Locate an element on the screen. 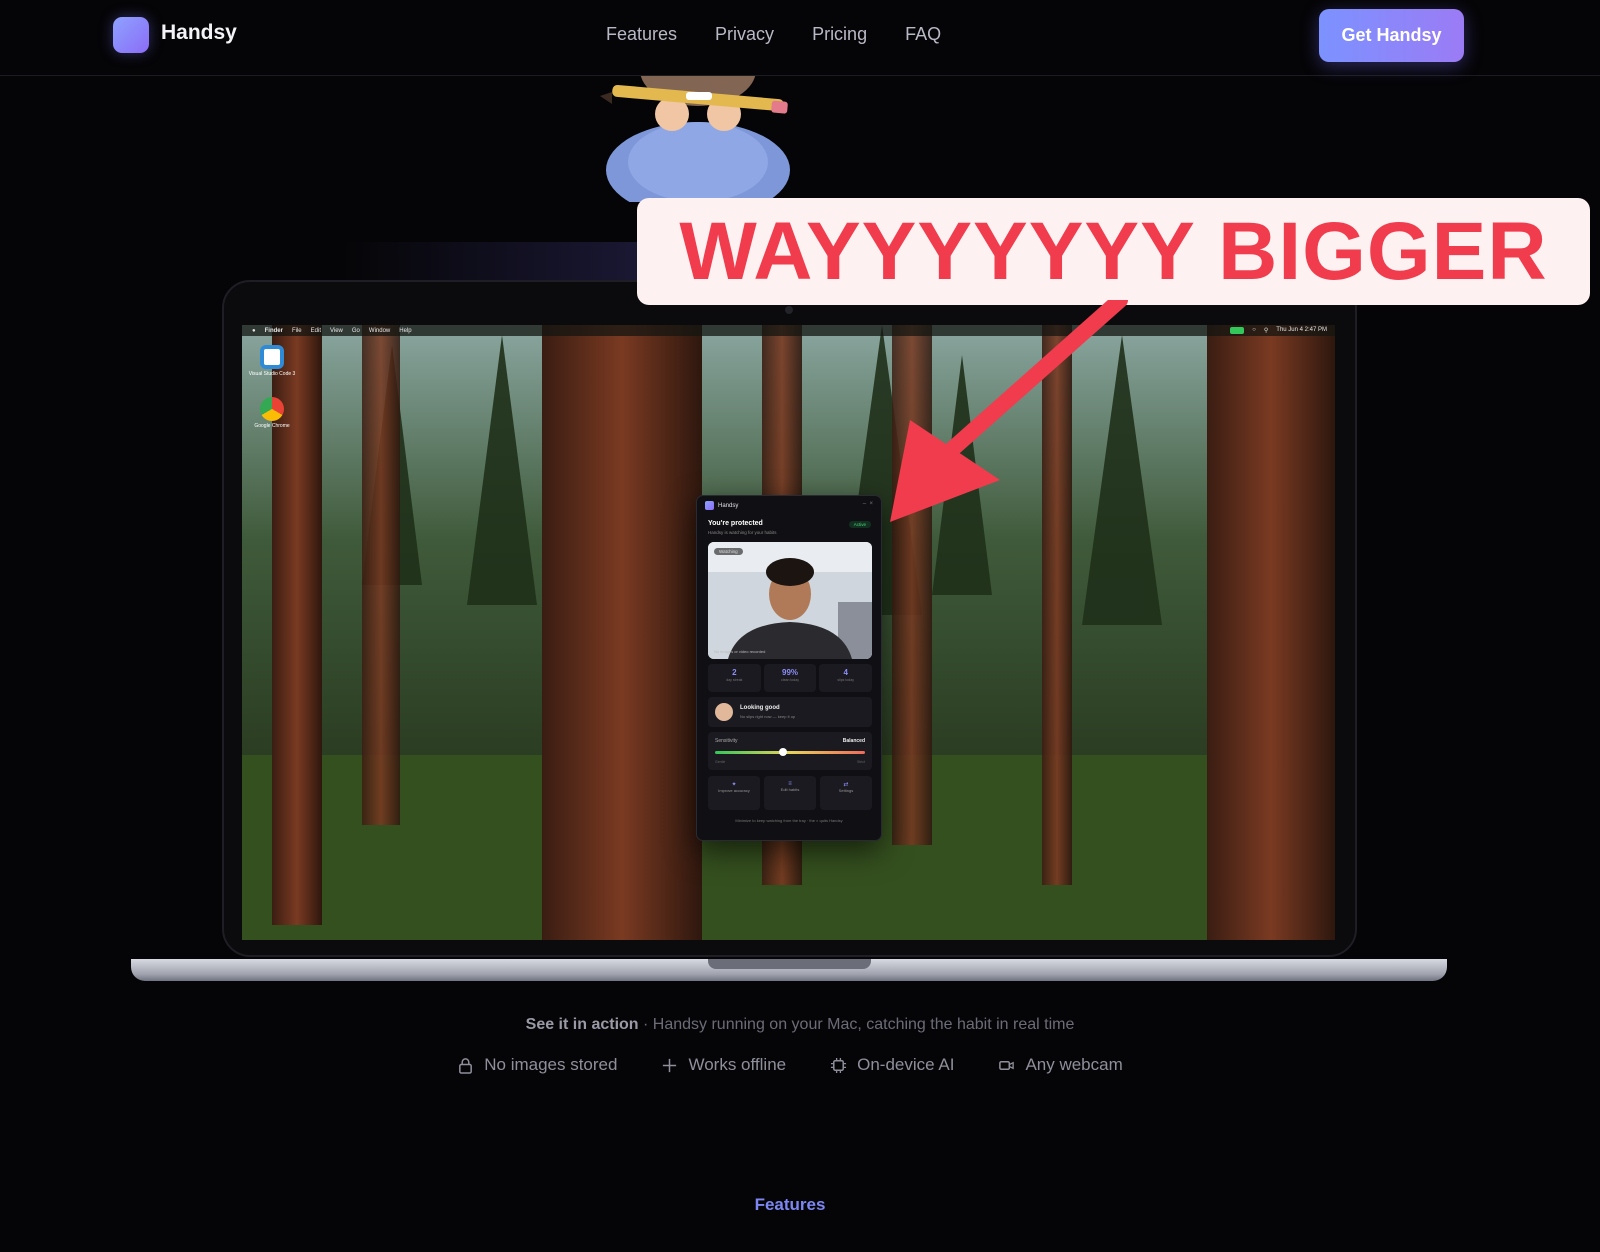  sensitivity-card: Sensitivity Balanced Gentle Strict is located at coordinates (790, 751).